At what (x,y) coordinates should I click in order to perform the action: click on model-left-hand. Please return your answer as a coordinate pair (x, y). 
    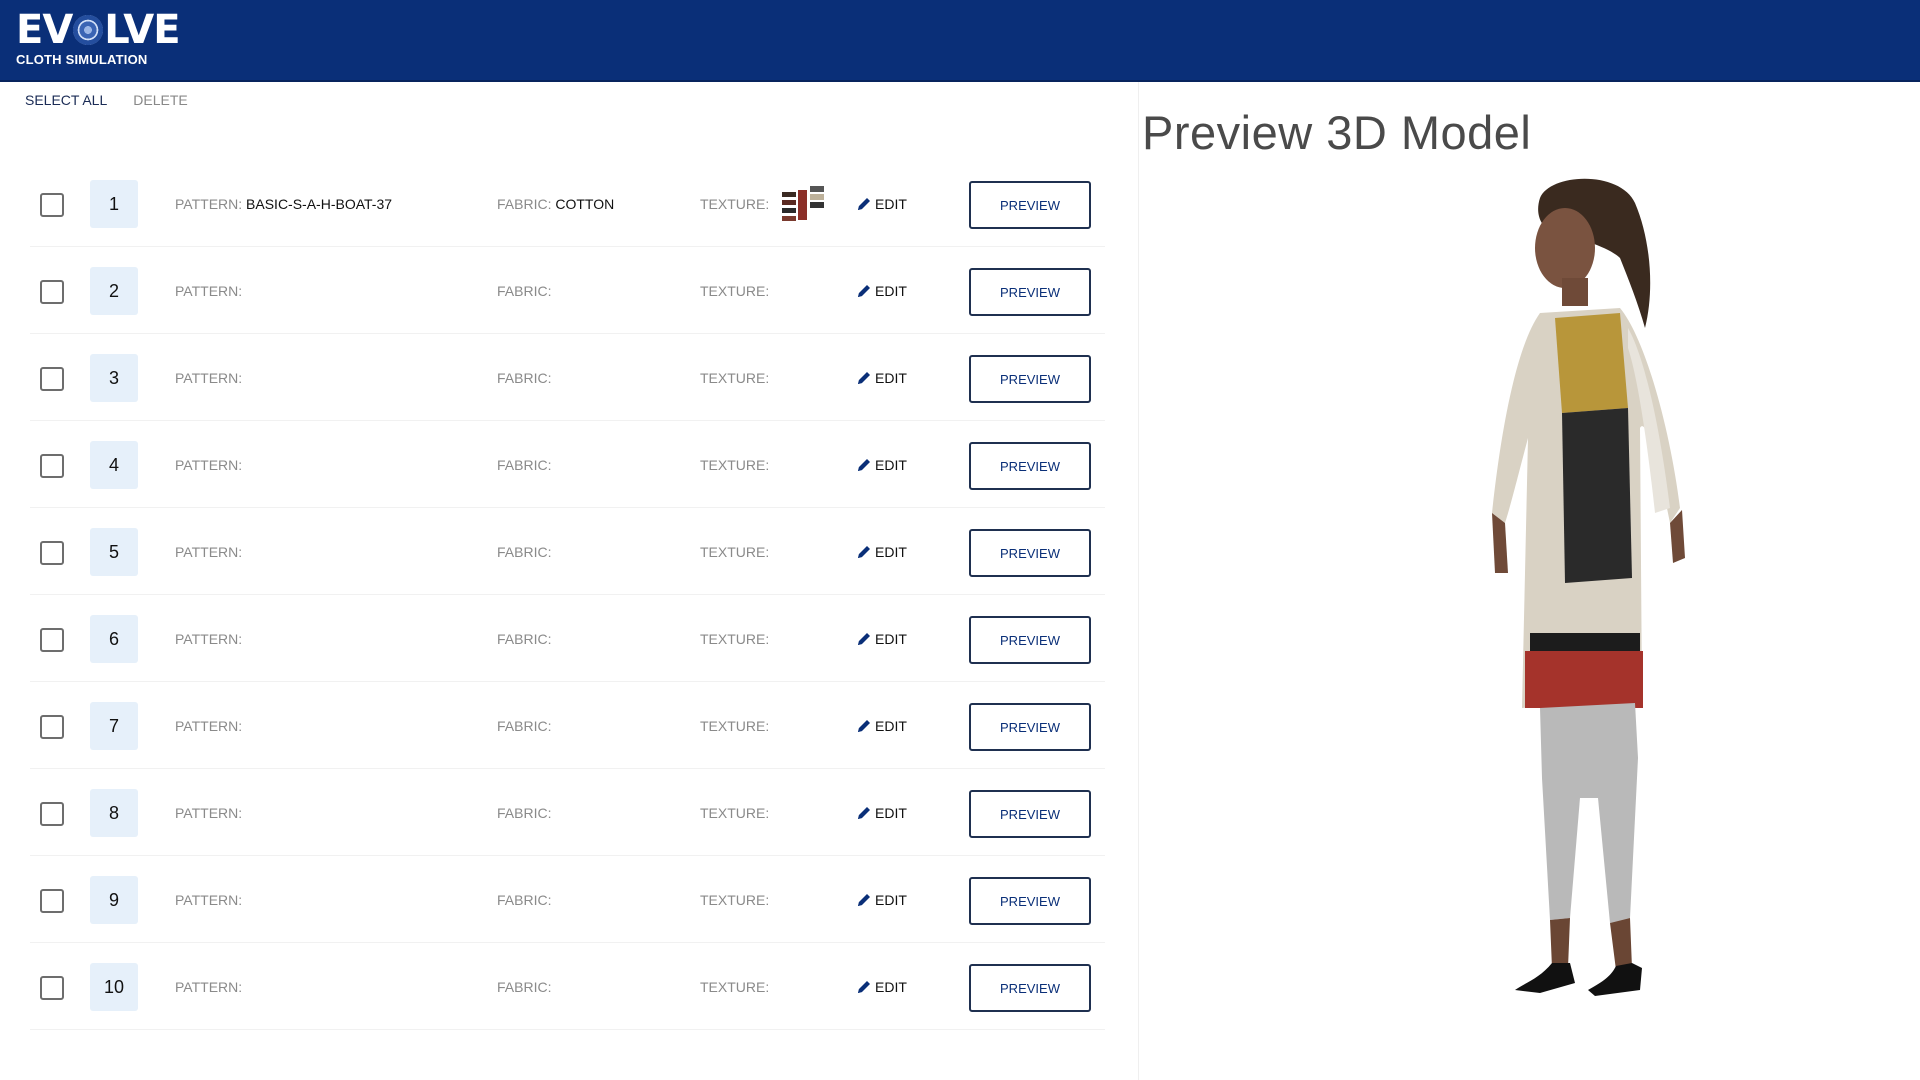
    Looking at the image, I should click on (1500, 543).